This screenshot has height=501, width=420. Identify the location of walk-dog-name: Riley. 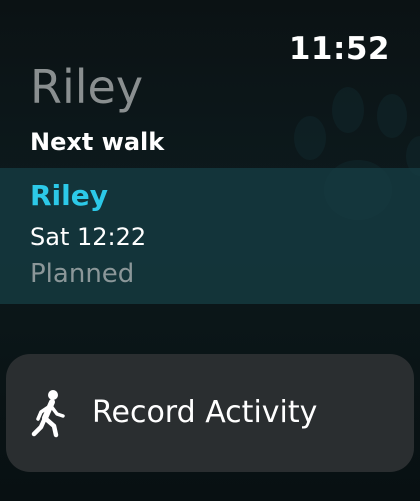
(69, 195).